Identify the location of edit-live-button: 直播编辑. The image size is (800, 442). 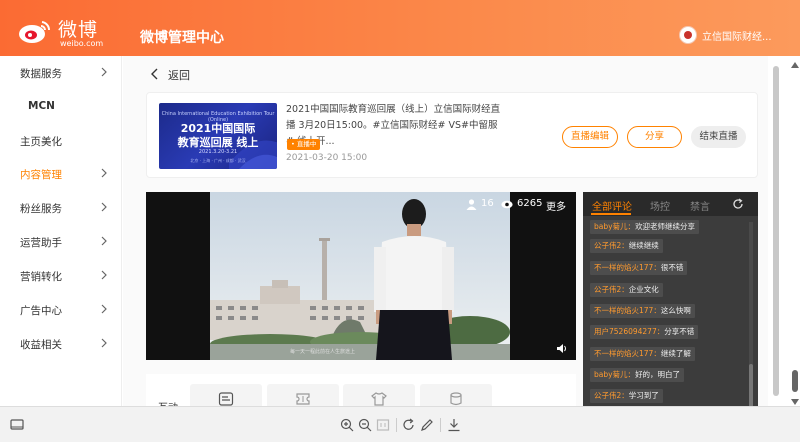
(590, 137).